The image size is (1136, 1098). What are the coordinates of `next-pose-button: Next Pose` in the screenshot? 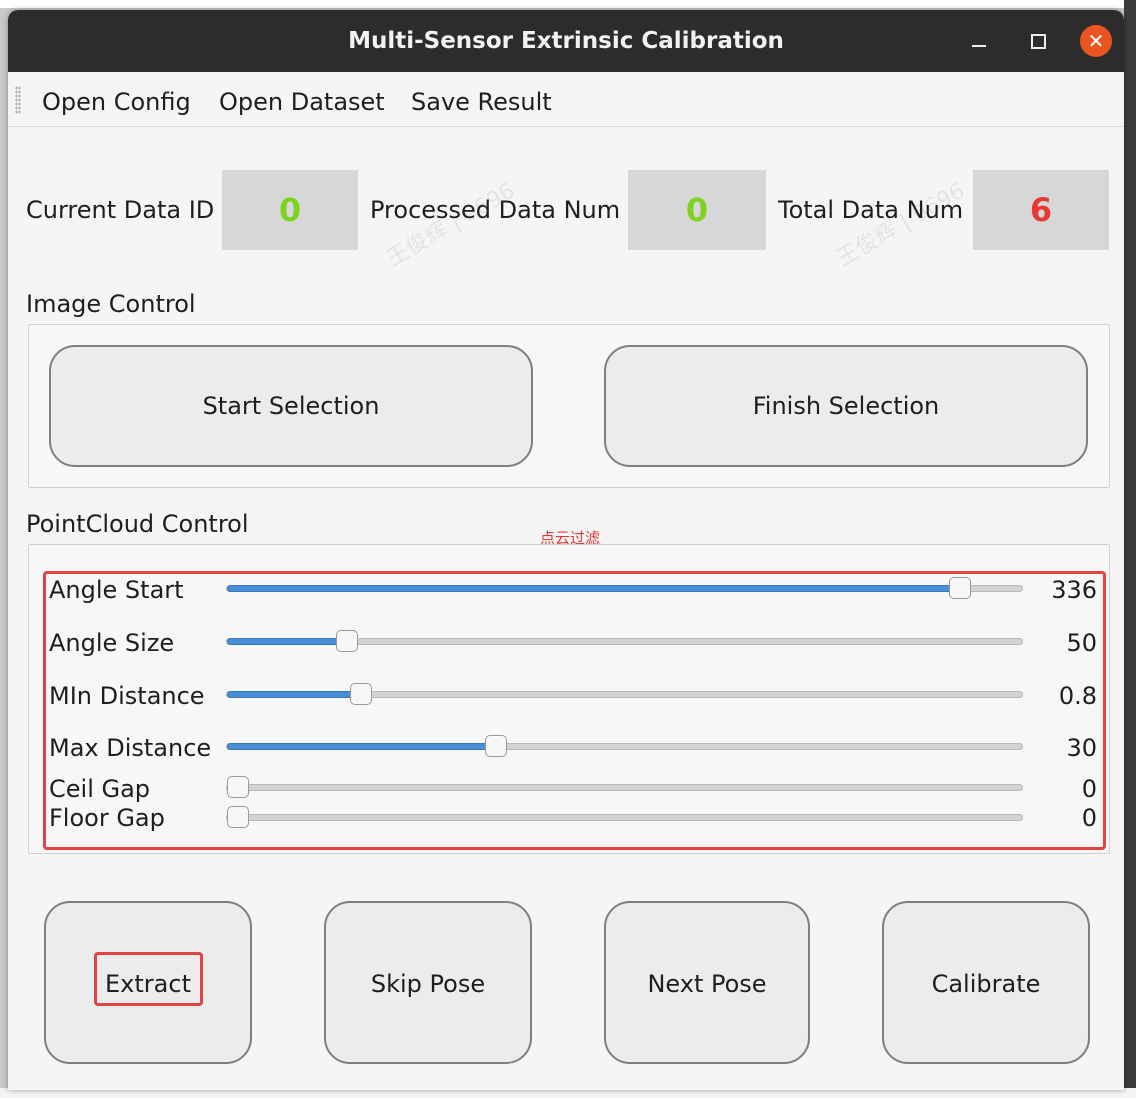 It's located at (707, 982).